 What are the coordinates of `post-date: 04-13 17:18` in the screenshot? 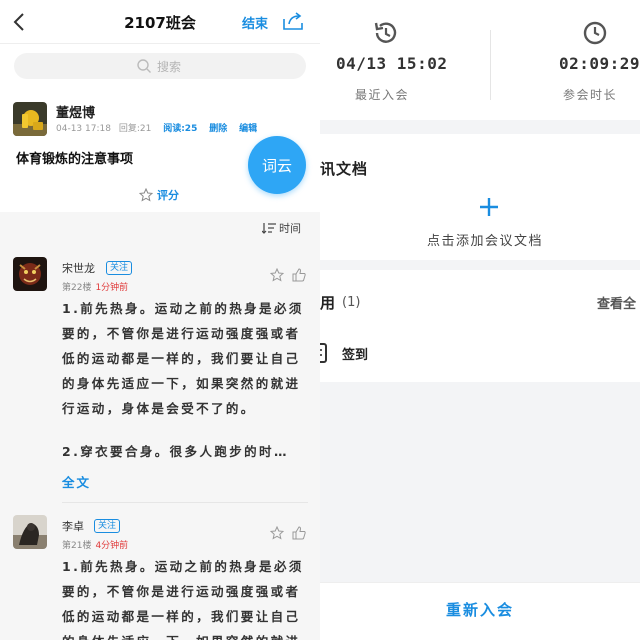 It's located at (83, 129).